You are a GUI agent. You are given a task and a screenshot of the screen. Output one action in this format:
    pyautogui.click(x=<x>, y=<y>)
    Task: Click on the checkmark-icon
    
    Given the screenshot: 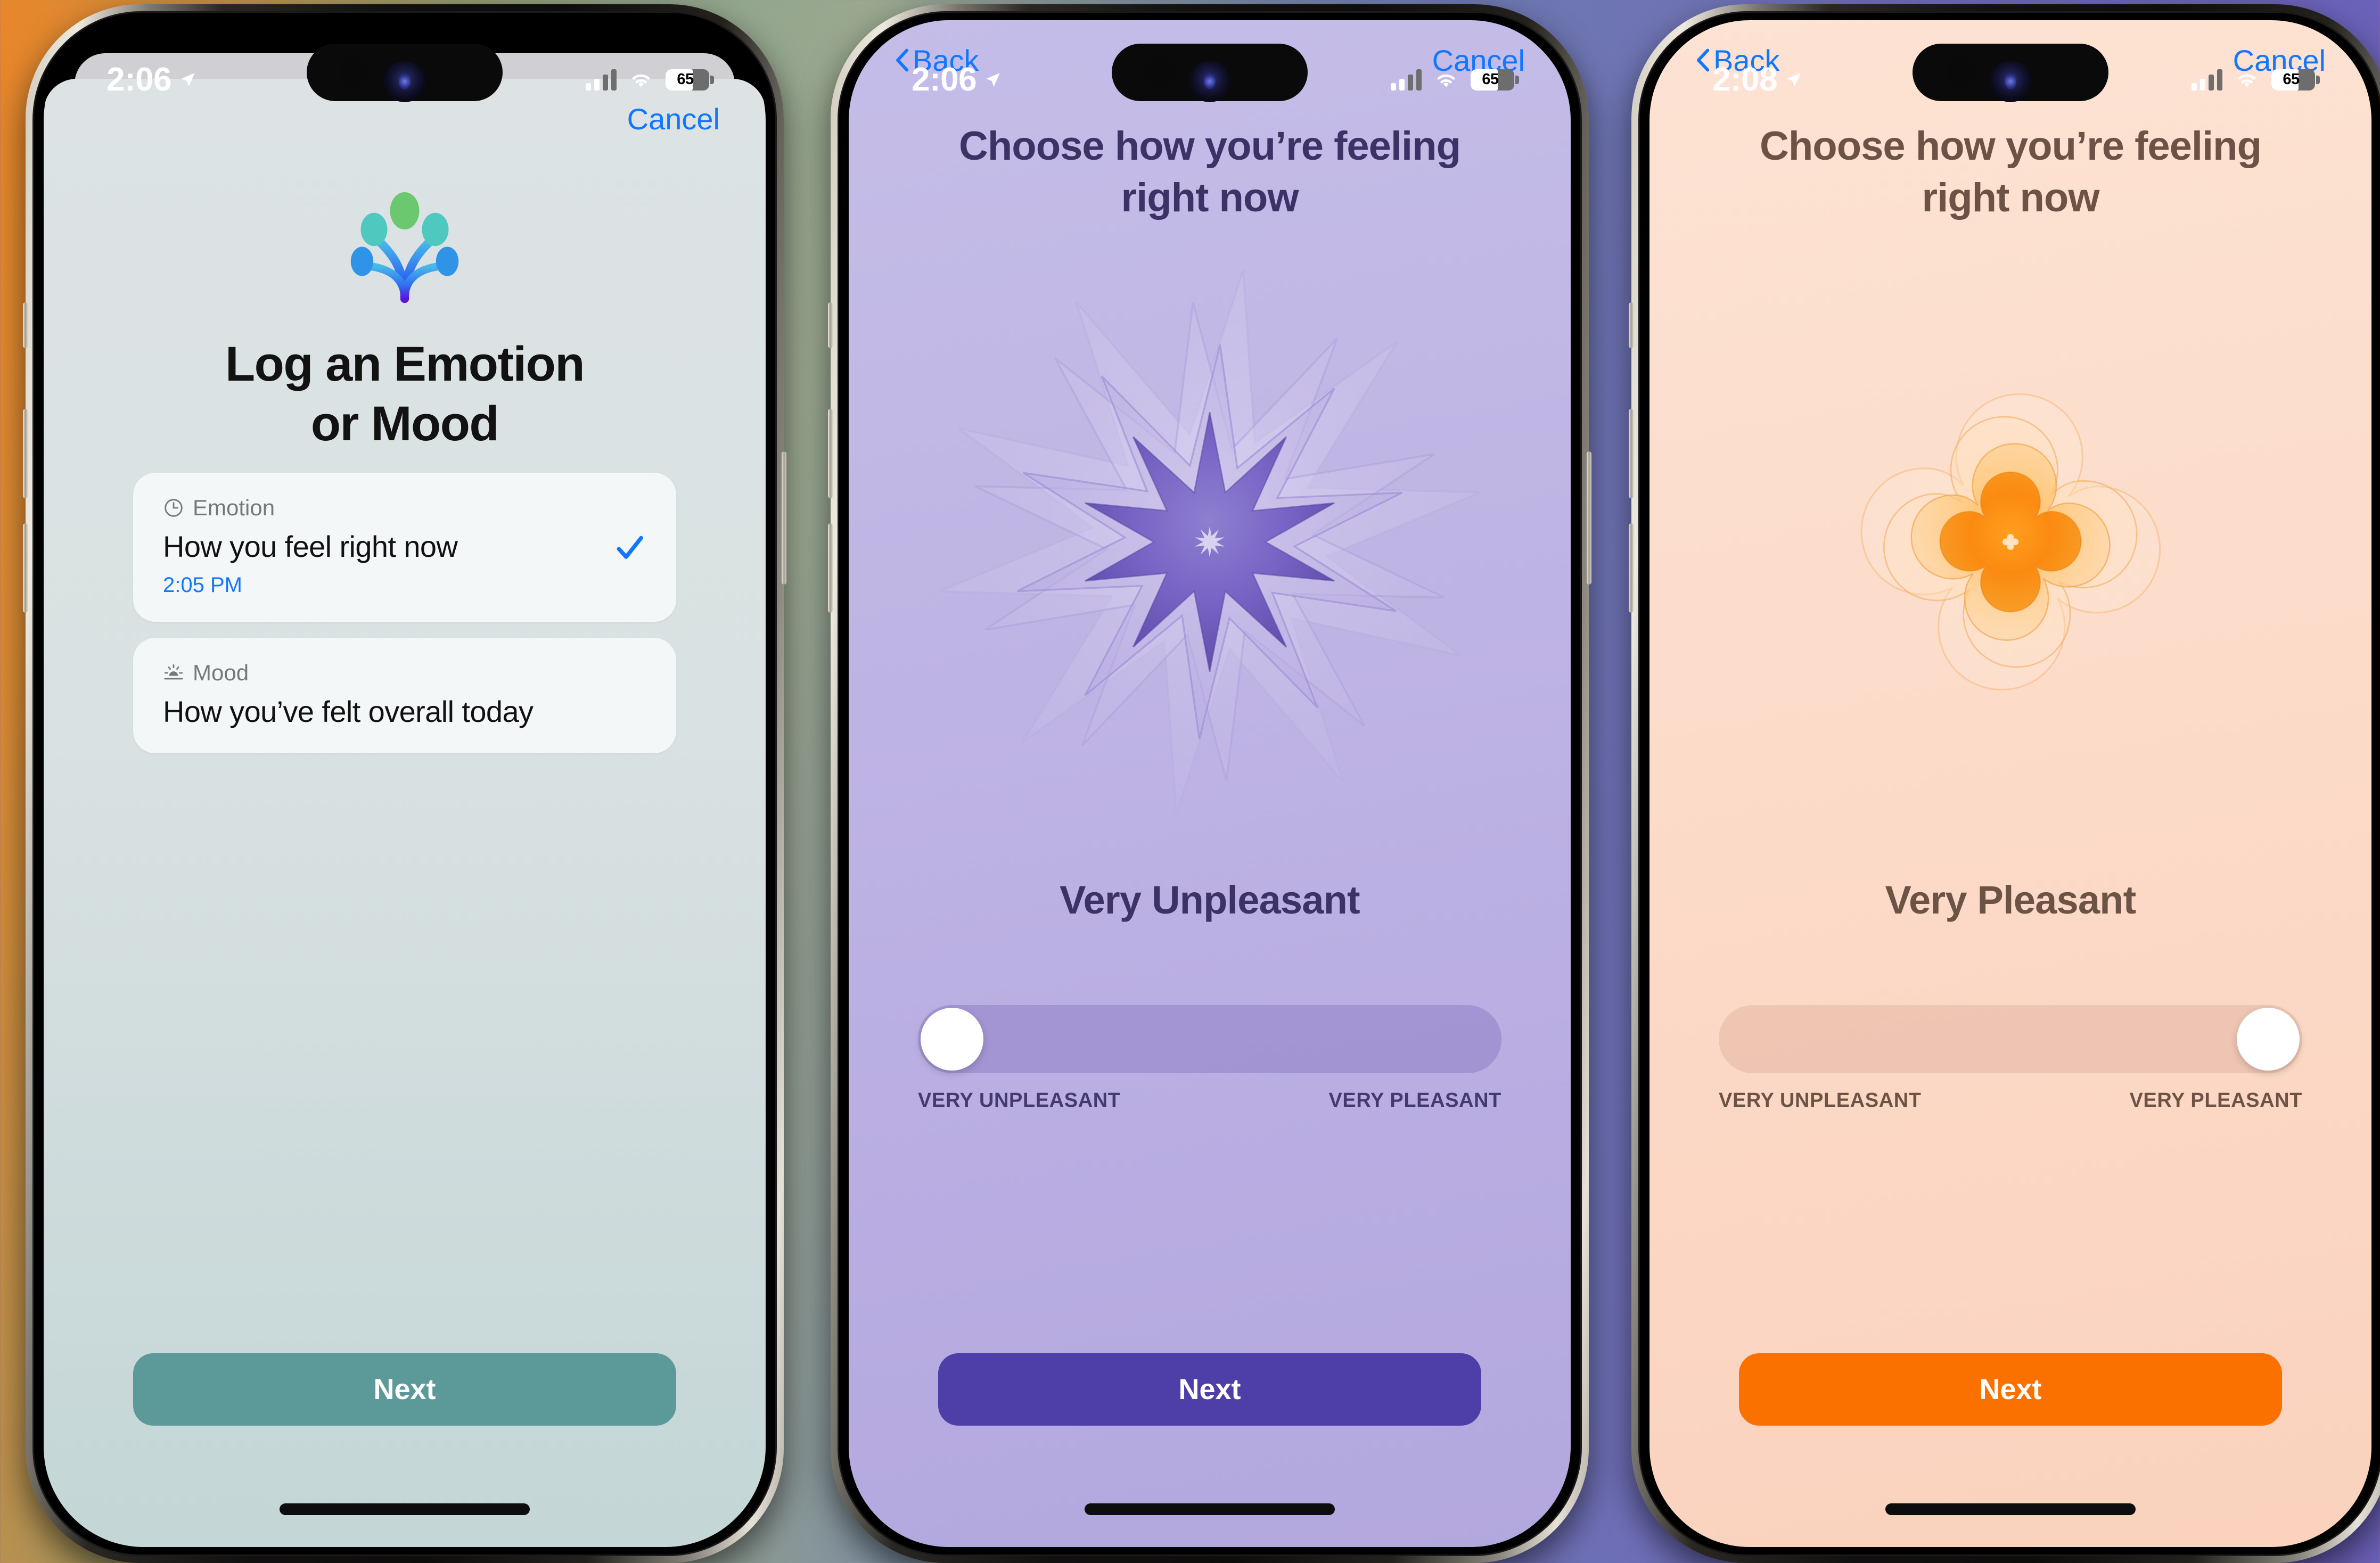 What is the action you would take?
    pyautogui.click(x=630, y=547)
    